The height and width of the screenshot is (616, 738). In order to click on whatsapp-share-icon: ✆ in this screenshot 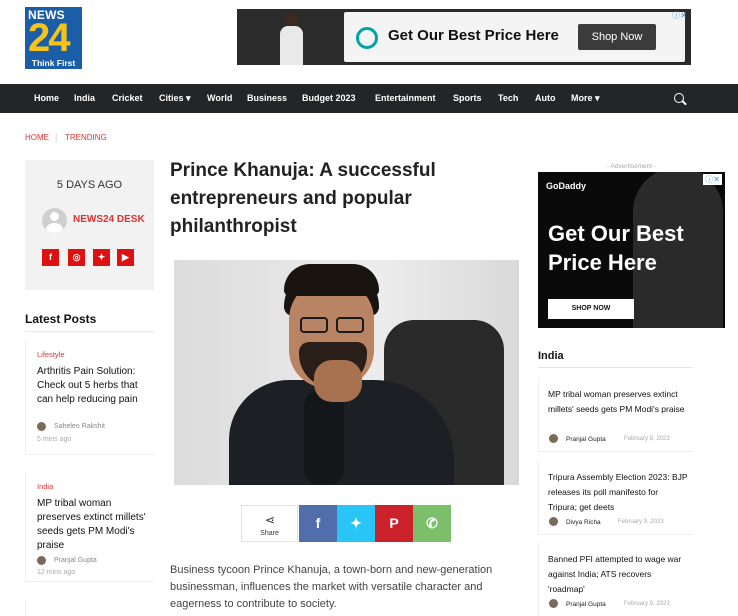, I will do `click(432, 523)`.